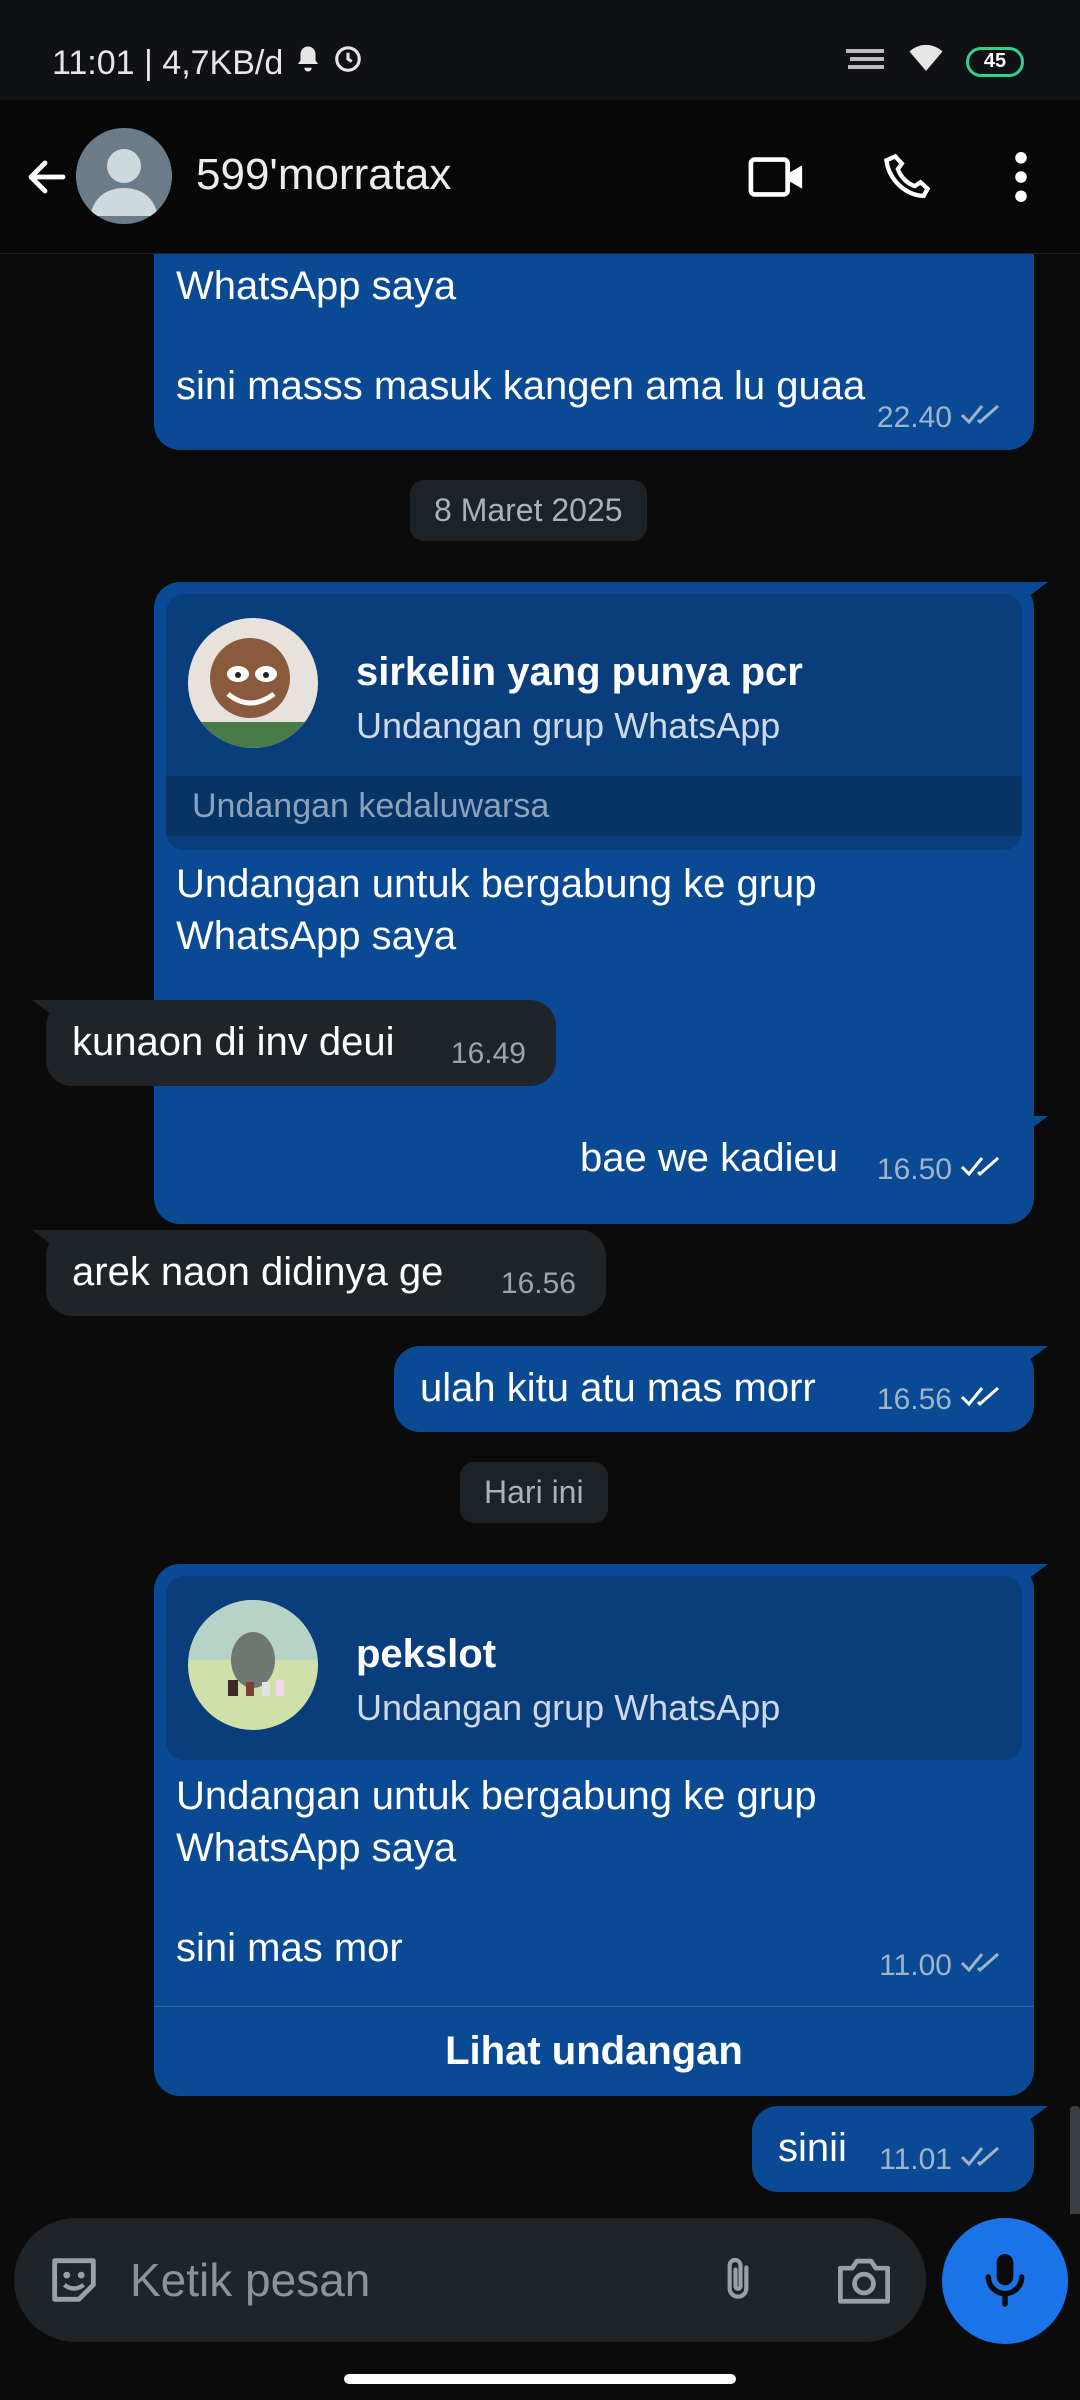  What do you see at coordinates (289, 1948) in the screenshot?
I see `message-text: sini mas mor` at bounding box center [289, 1948].